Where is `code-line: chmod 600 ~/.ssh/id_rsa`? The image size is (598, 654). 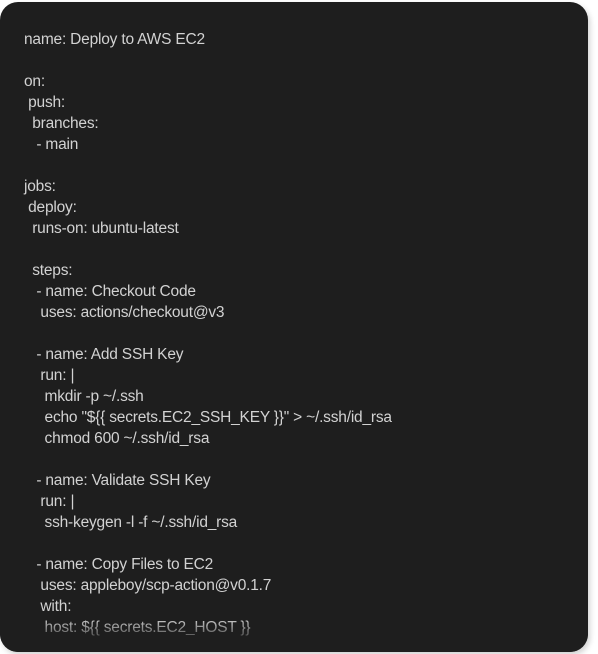
code-line: chmod 600 ~/.ssh/id_rsa is located at coordinates (117, 438).